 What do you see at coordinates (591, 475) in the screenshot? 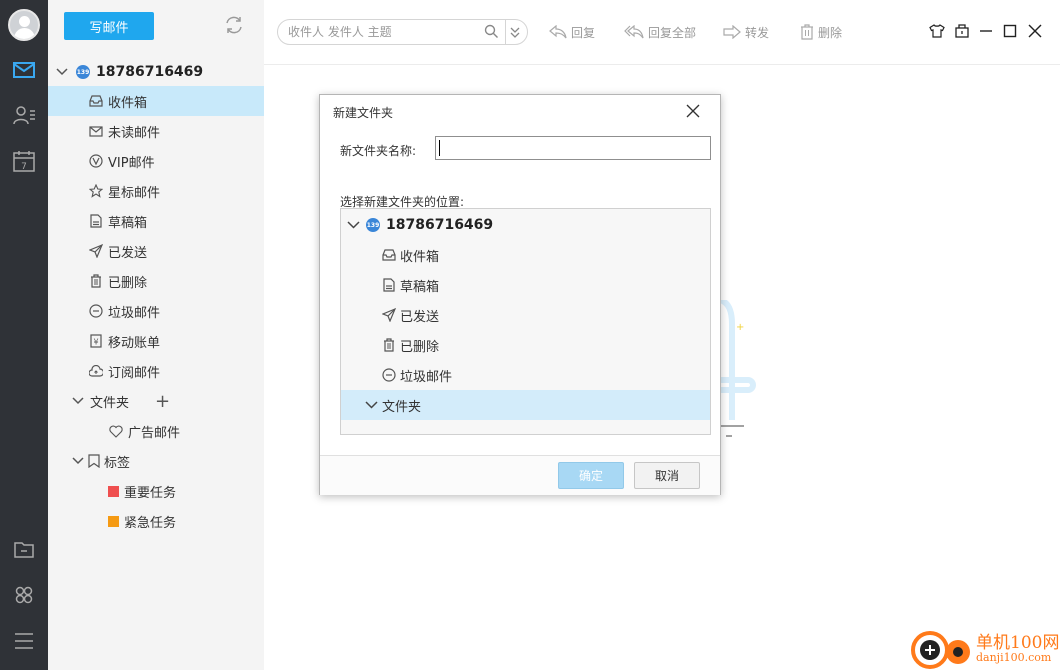
I see `ok-button: 确定` at bounding box center [591, 475].